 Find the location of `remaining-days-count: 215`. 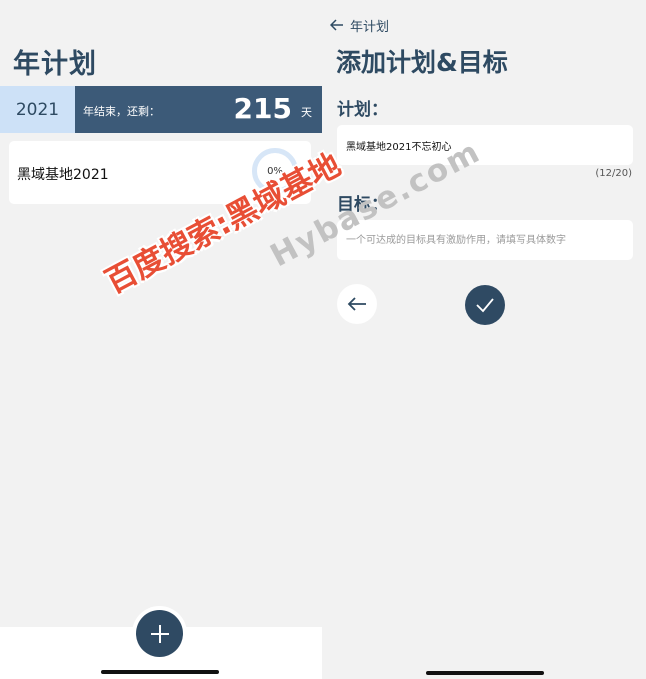

remaining-days-count: 215 is located at coordinates (262, 108).